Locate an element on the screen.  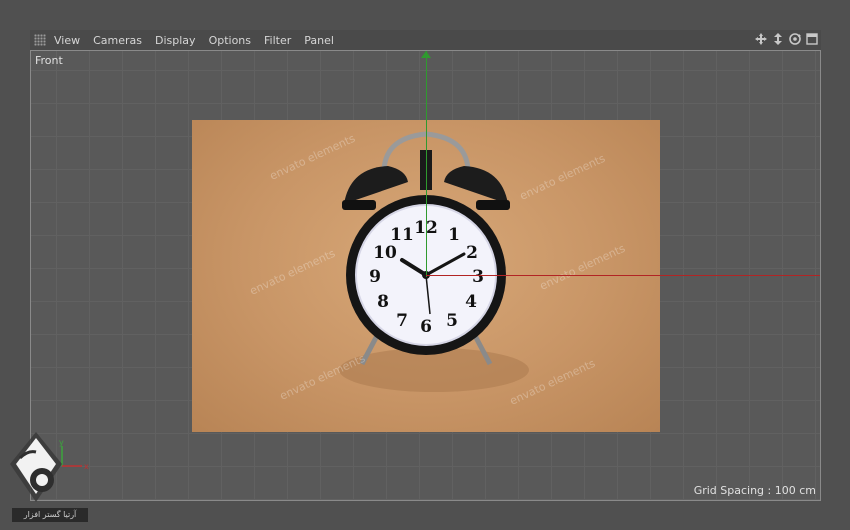
clock-number-2: 2 is located at coordinates (472, 253).